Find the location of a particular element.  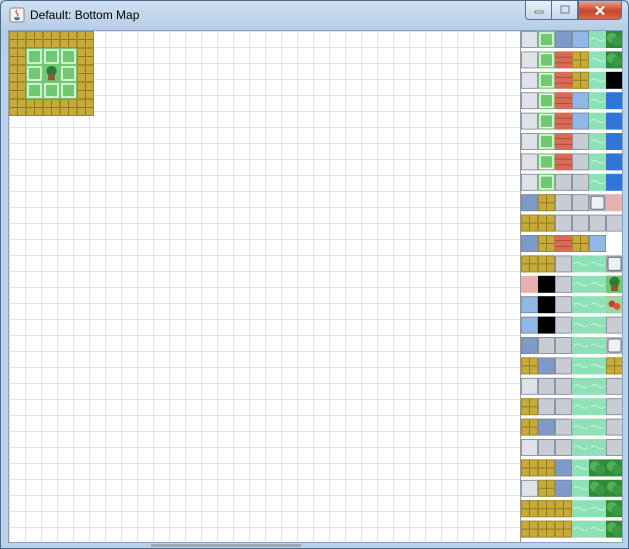

void-black-tile is located at coordinates (546, 325).